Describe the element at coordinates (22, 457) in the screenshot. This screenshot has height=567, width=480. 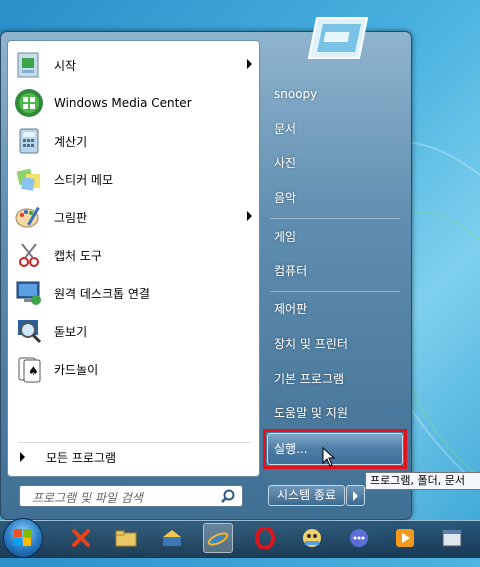
I see `expand-arrow-icon` at that location.